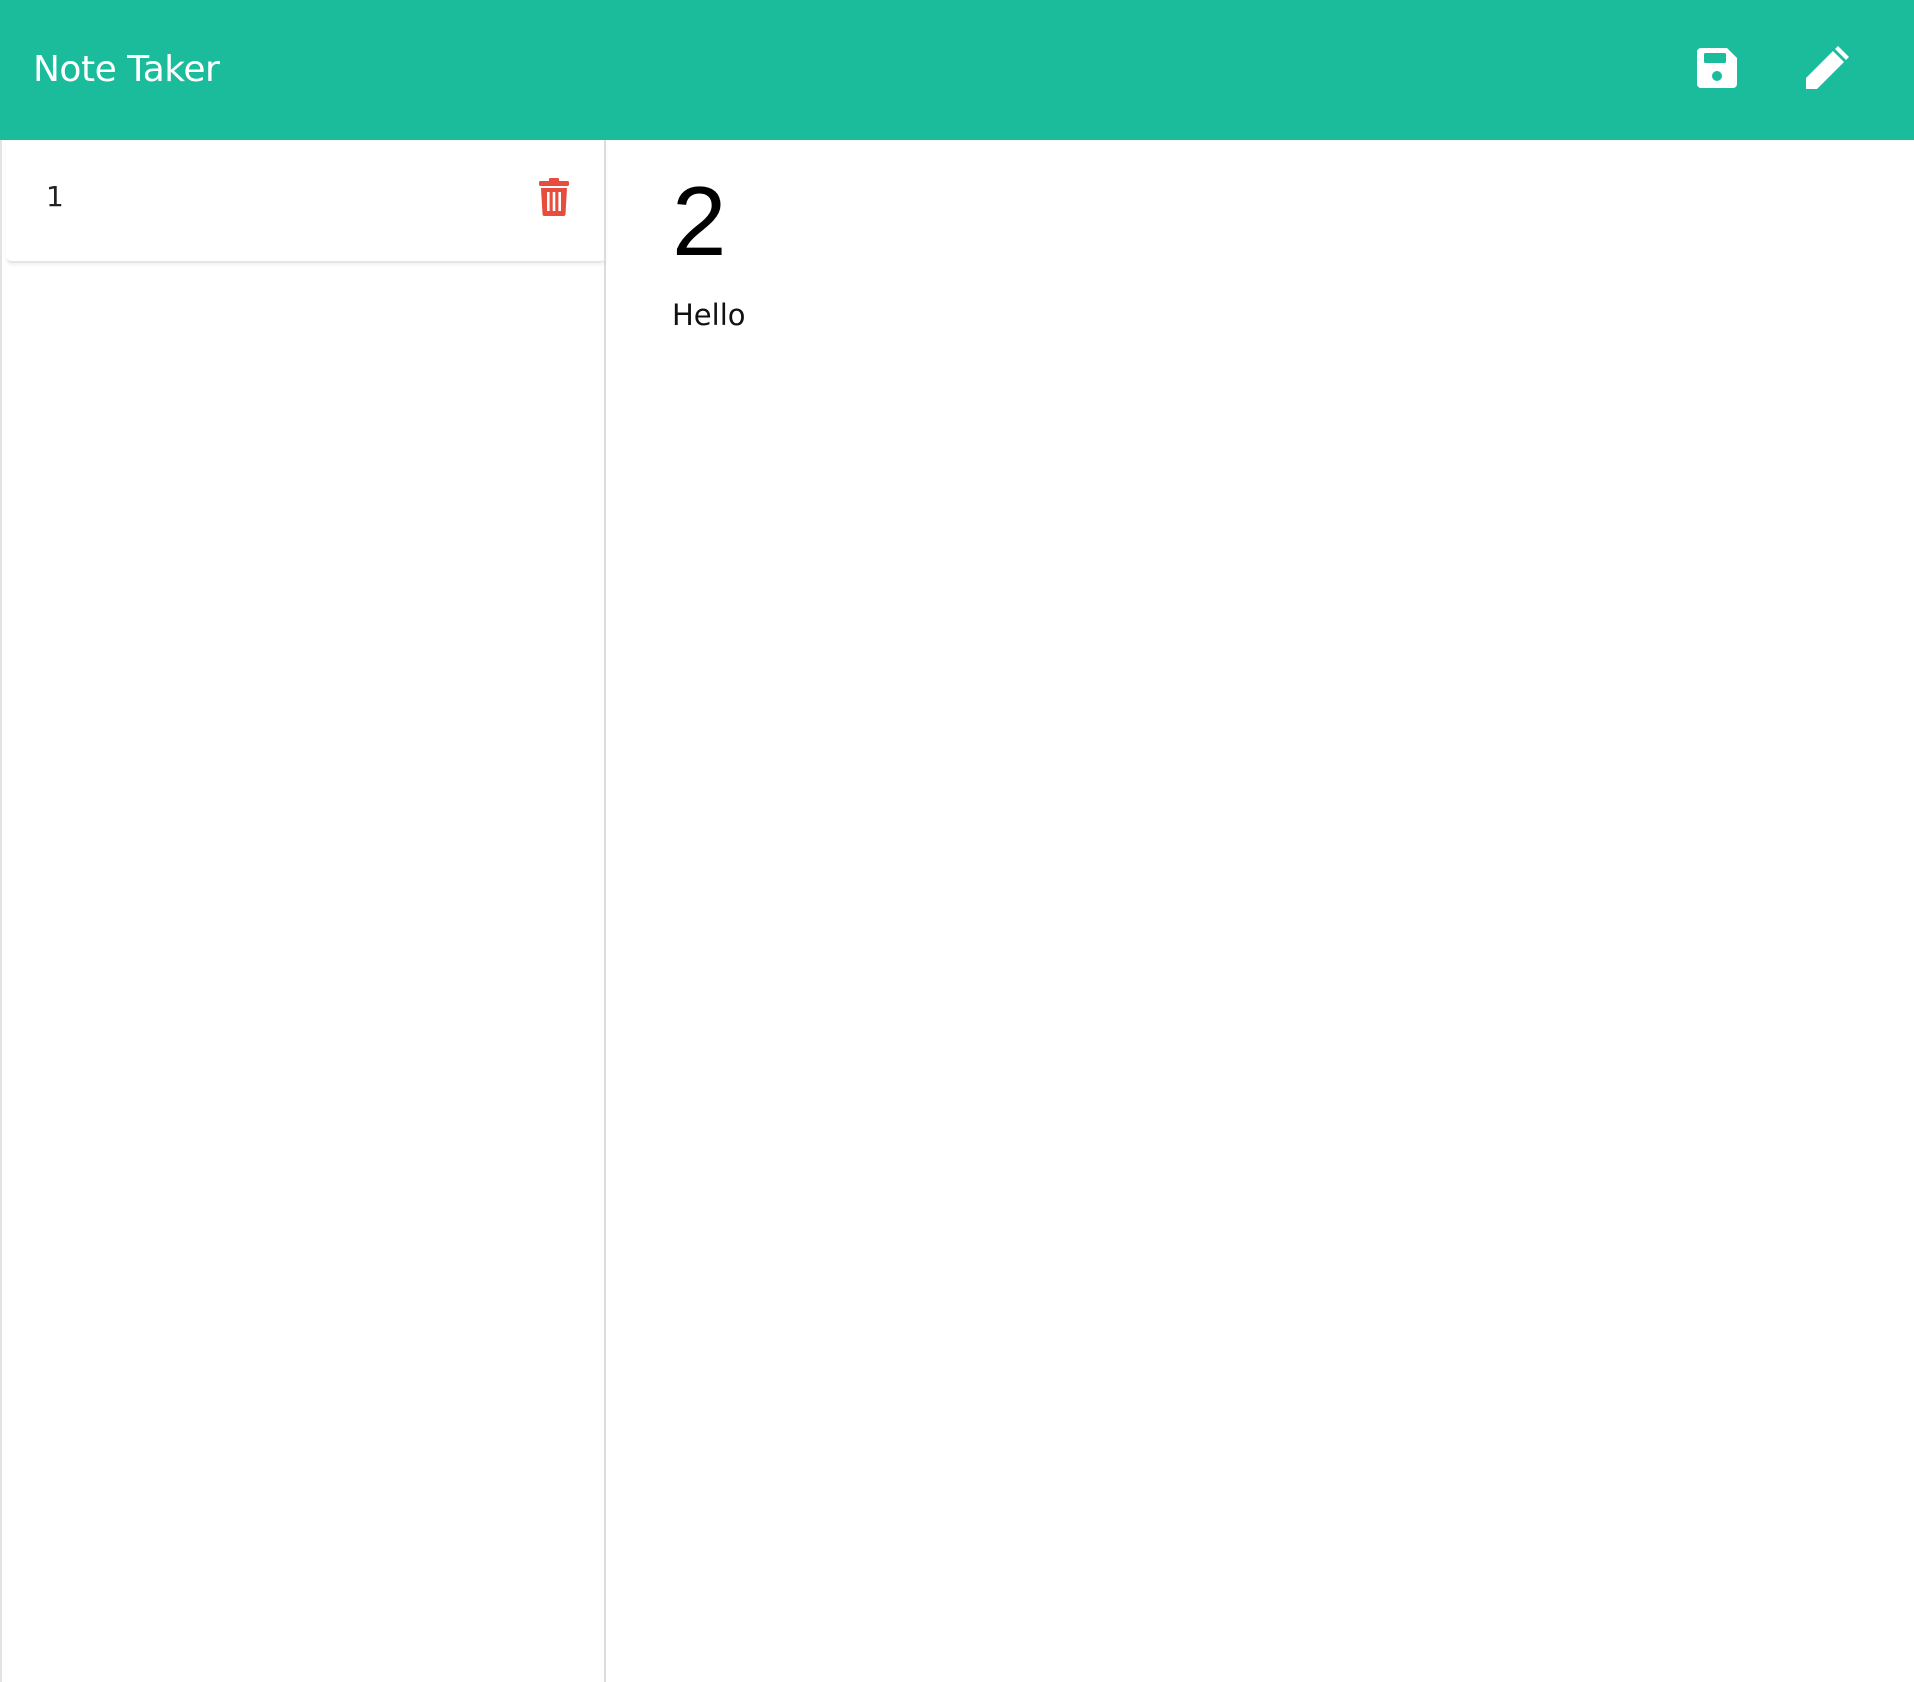  Describe the element at coordinates (554, 197) in the screenshot. I see `trash-icon` at that location.